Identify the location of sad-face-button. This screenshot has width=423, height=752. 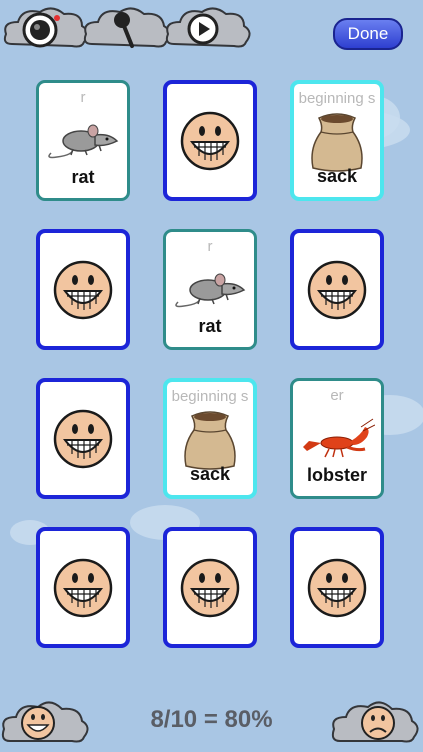
(376, 721).